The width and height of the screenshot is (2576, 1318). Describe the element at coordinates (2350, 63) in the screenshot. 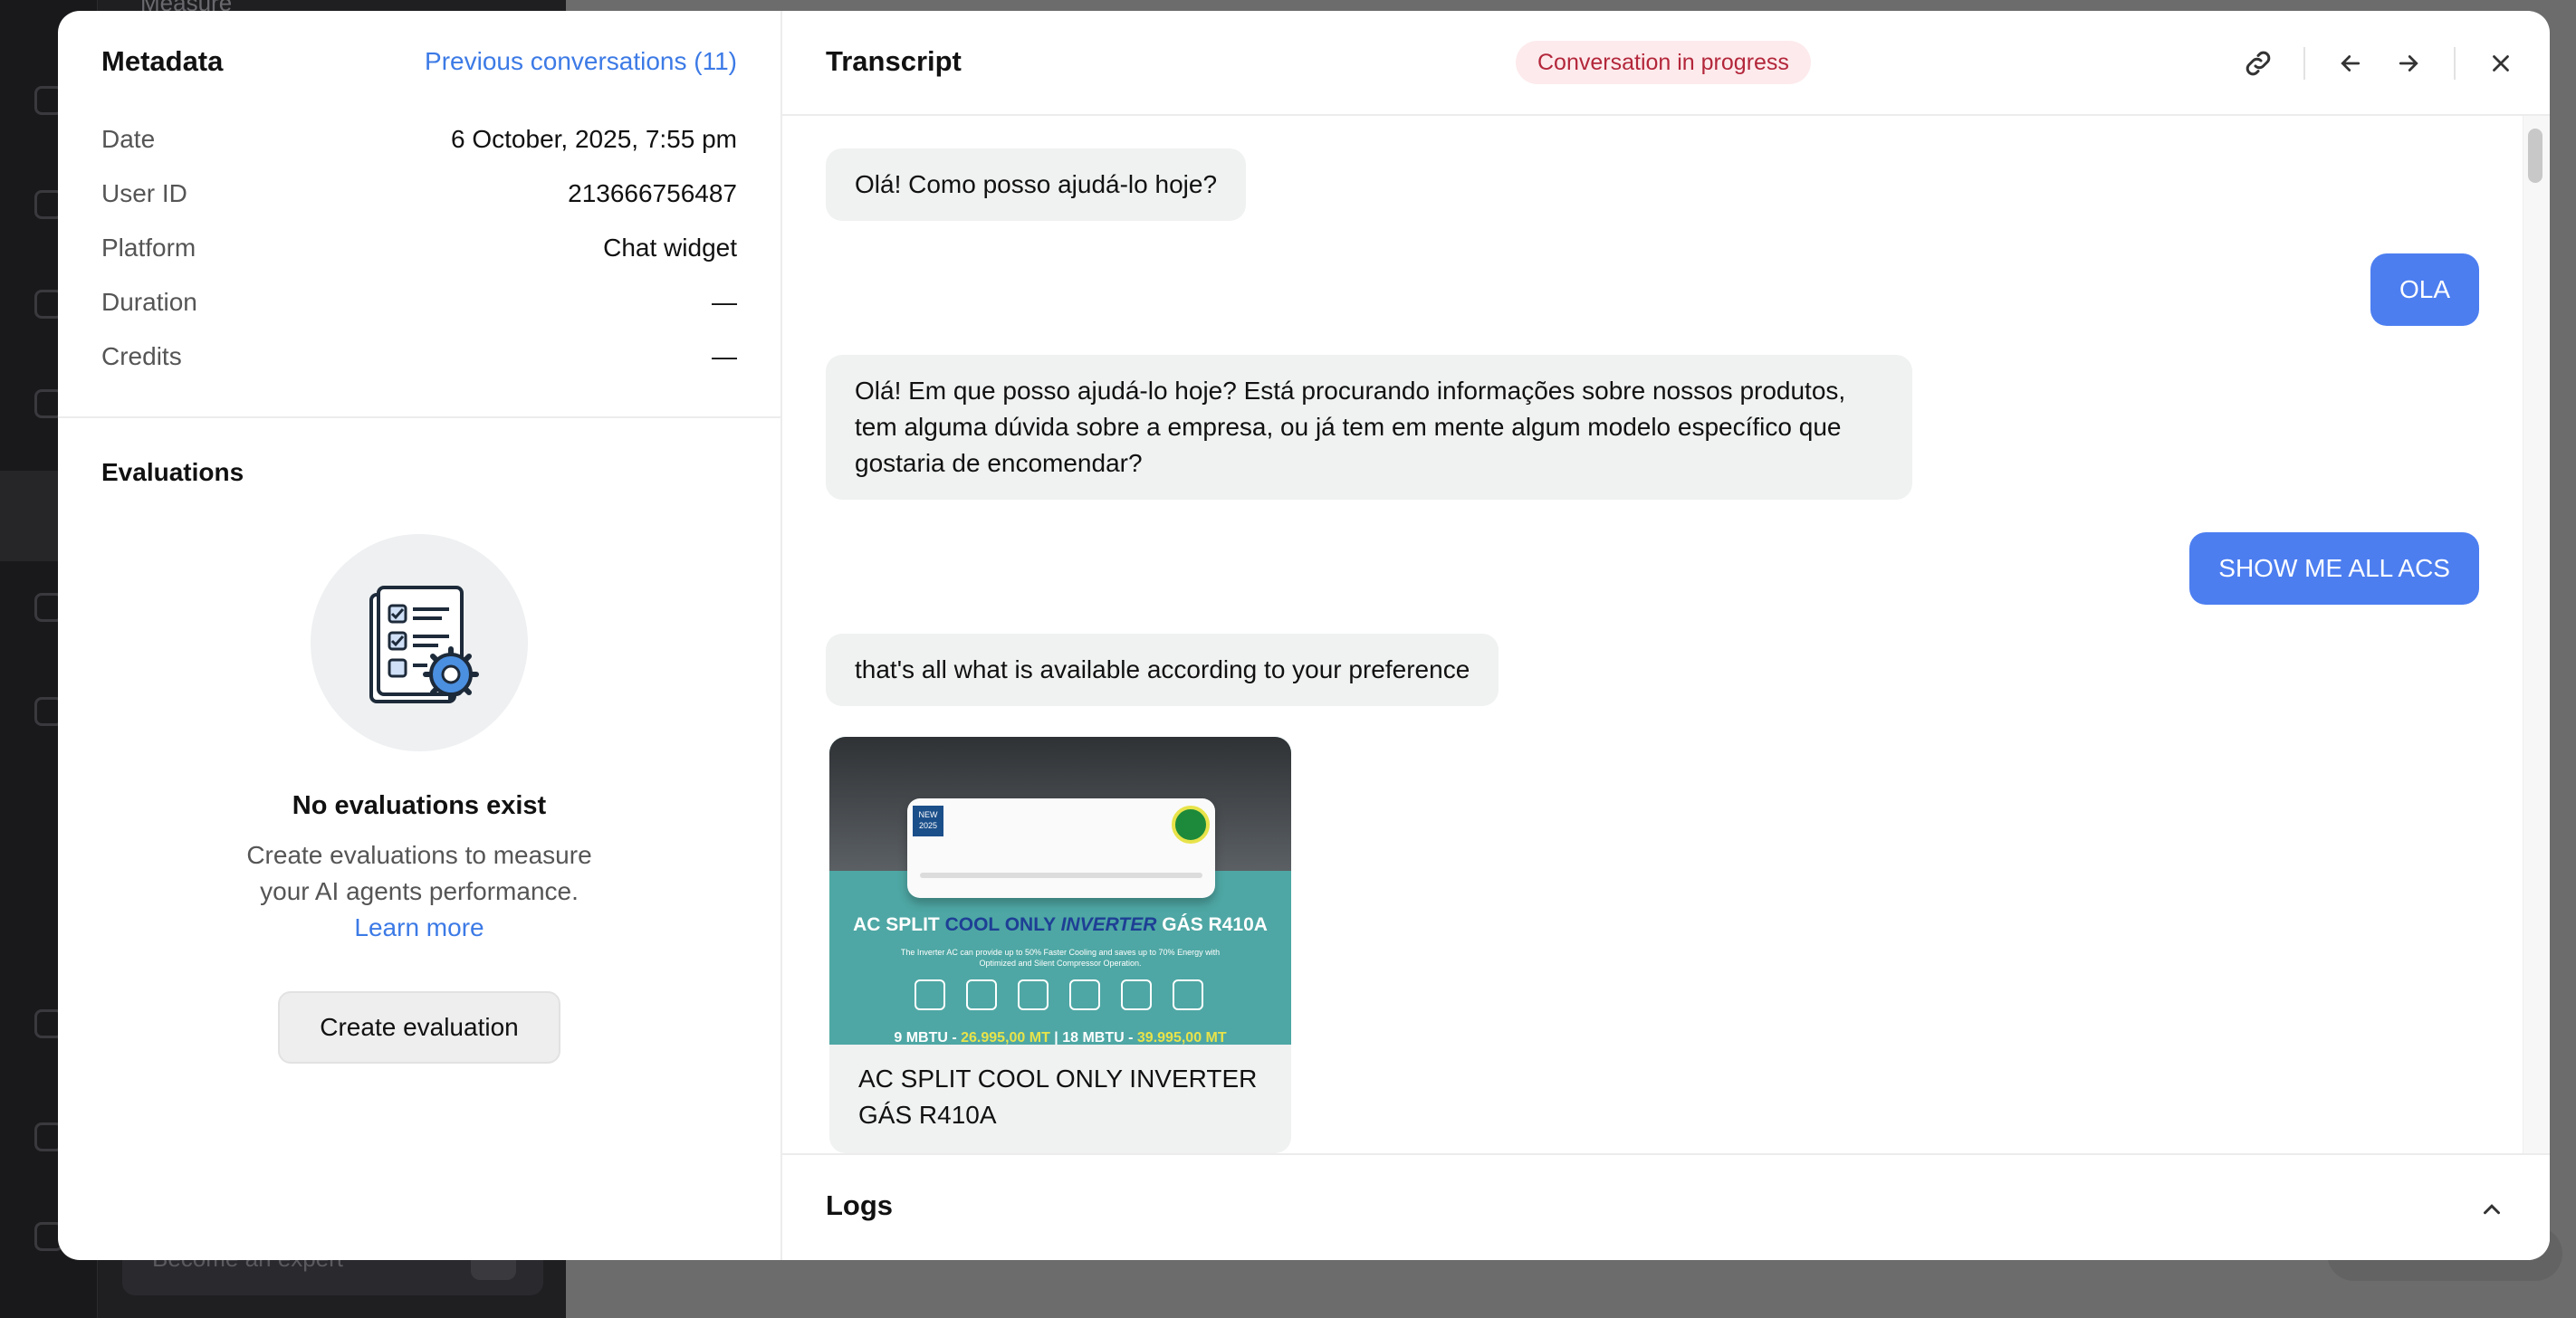

I see `arrow-left-icon` at that location.